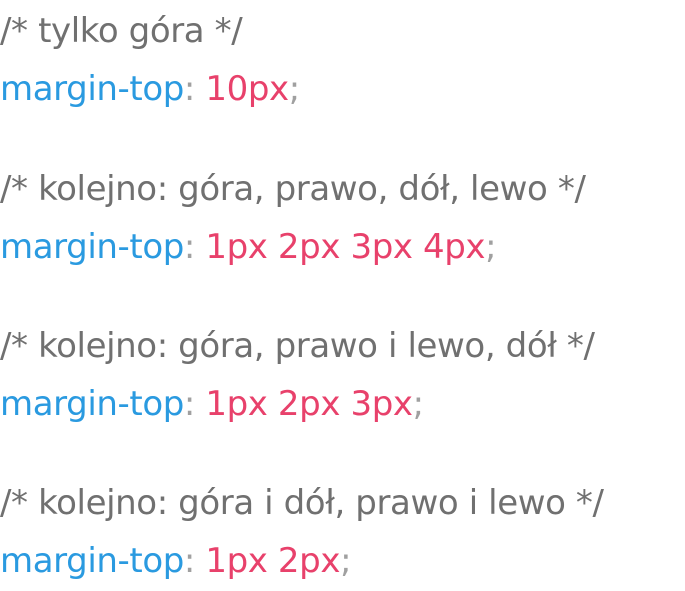 The width and height of the screenshot is (685, 591). What do you see at coordinates (309, 404) in the screenshot?
I see `css-value: 1px 2px 3px` at bounding box center [309, 404].